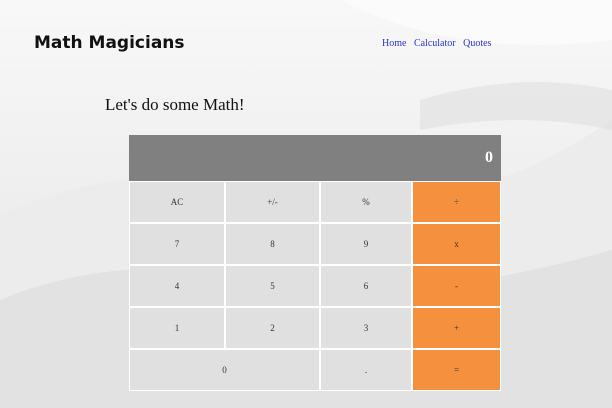 This screenshot has height=408, width=612. I want to click on key-subtract: -, so click(456, 286).